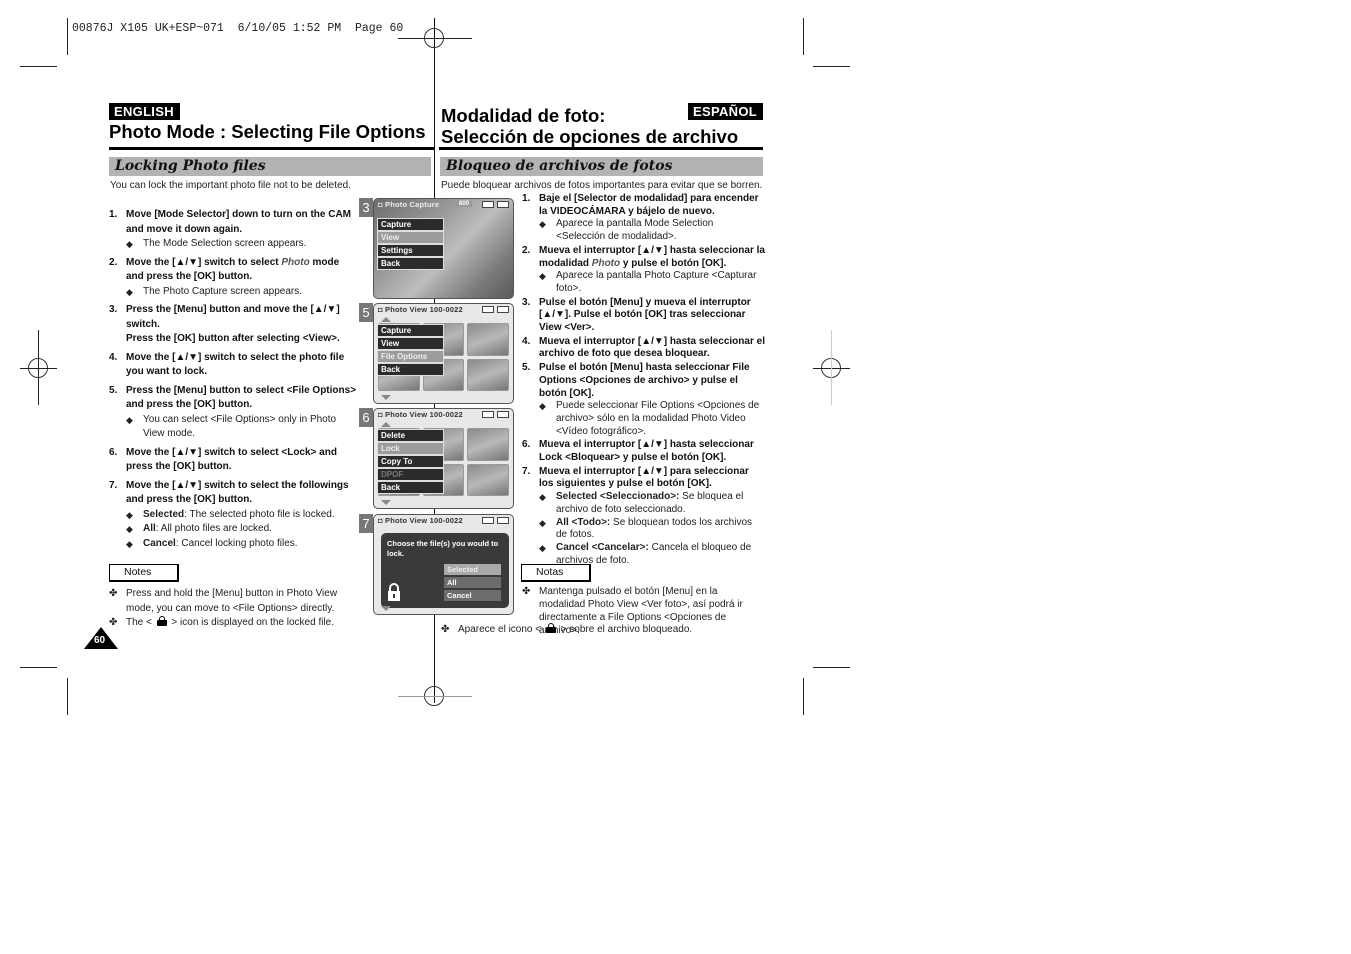 The image size is (1351, 954). I want to click on step-note-text: The Photo Capture screen appears., so click(222, 291).